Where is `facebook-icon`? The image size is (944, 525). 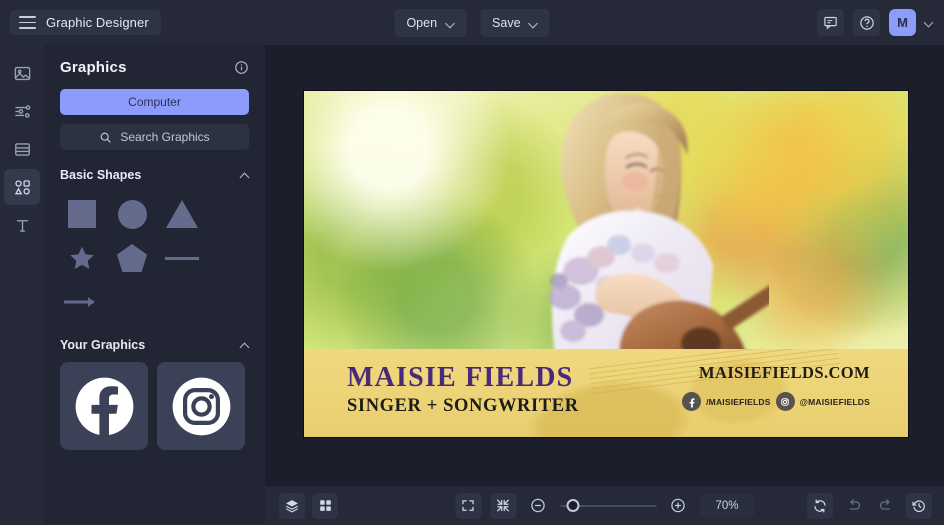
facebook-icon is located at coordinates (692, 401).